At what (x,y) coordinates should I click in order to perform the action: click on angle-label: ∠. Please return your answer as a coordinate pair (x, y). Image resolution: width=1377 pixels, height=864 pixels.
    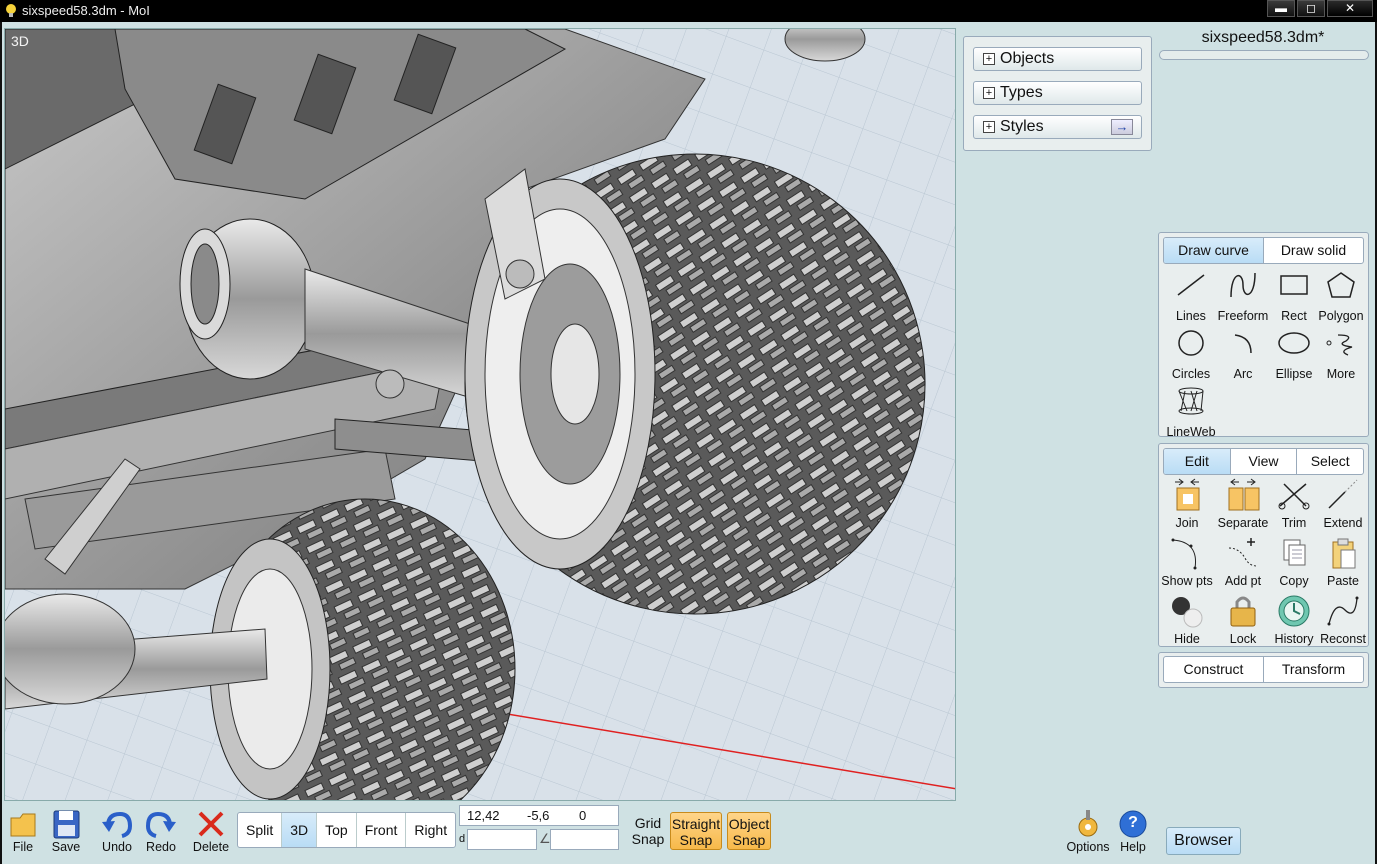
    Looking at the image, I should click on (545, 838).